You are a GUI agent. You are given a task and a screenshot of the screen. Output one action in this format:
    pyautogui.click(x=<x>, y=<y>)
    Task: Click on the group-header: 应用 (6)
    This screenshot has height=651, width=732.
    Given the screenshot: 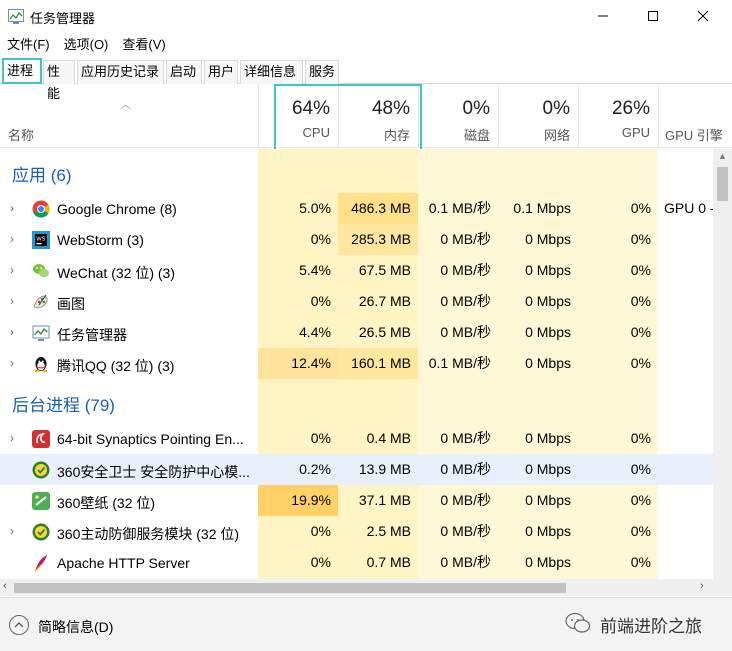 What is the action you would take?
    pyautogui.click(x=356, y=171)
    